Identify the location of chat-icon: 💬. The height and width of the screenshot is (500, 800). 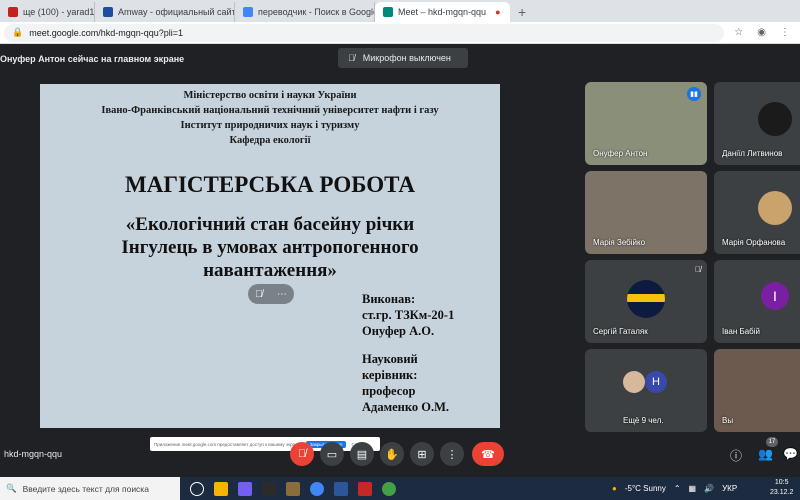
(790, 454).